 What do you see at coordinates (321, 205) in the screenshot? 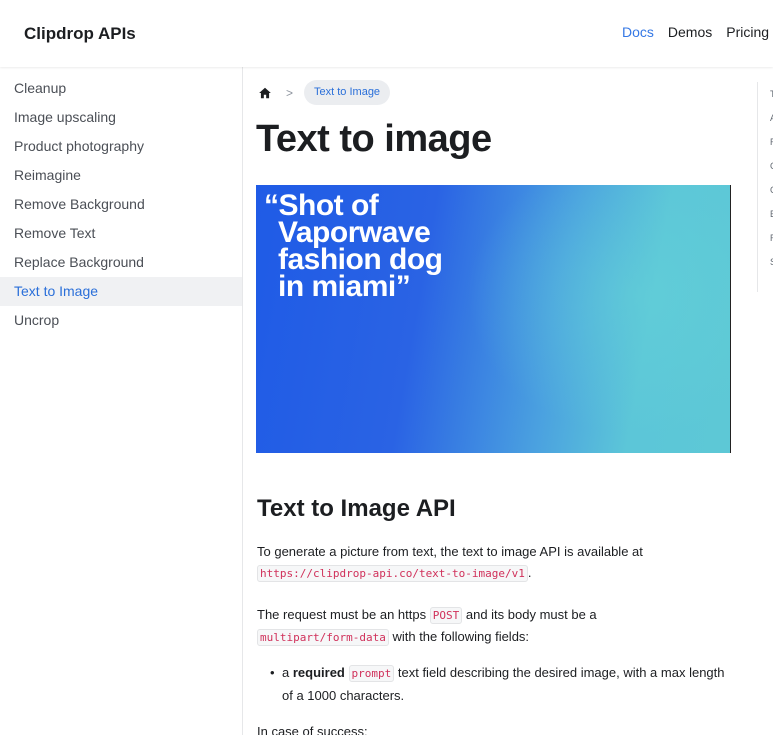
I see `hero-line: “Shot of` at bounding box center [321, 205].